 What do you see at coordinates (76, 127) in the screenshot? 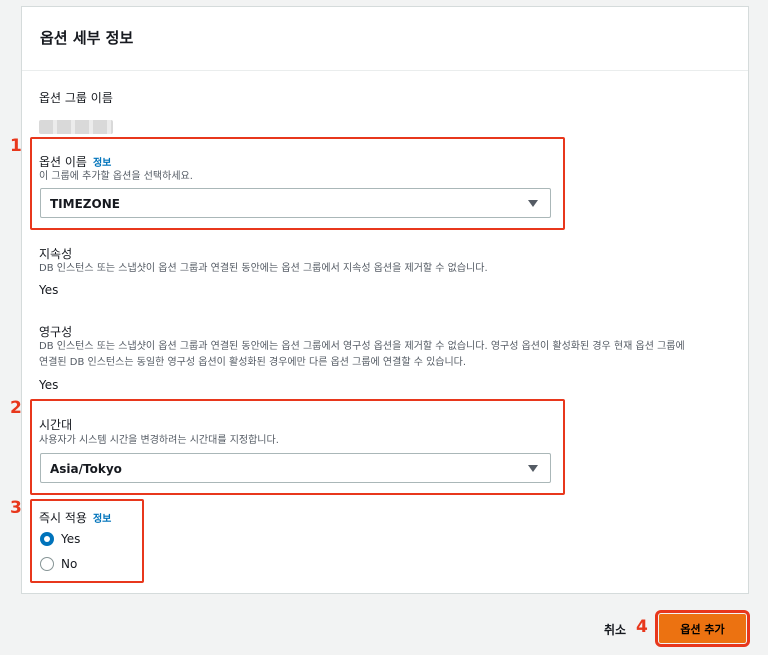
I see `option-group-name-redacted` at bounding box center [76, 127].